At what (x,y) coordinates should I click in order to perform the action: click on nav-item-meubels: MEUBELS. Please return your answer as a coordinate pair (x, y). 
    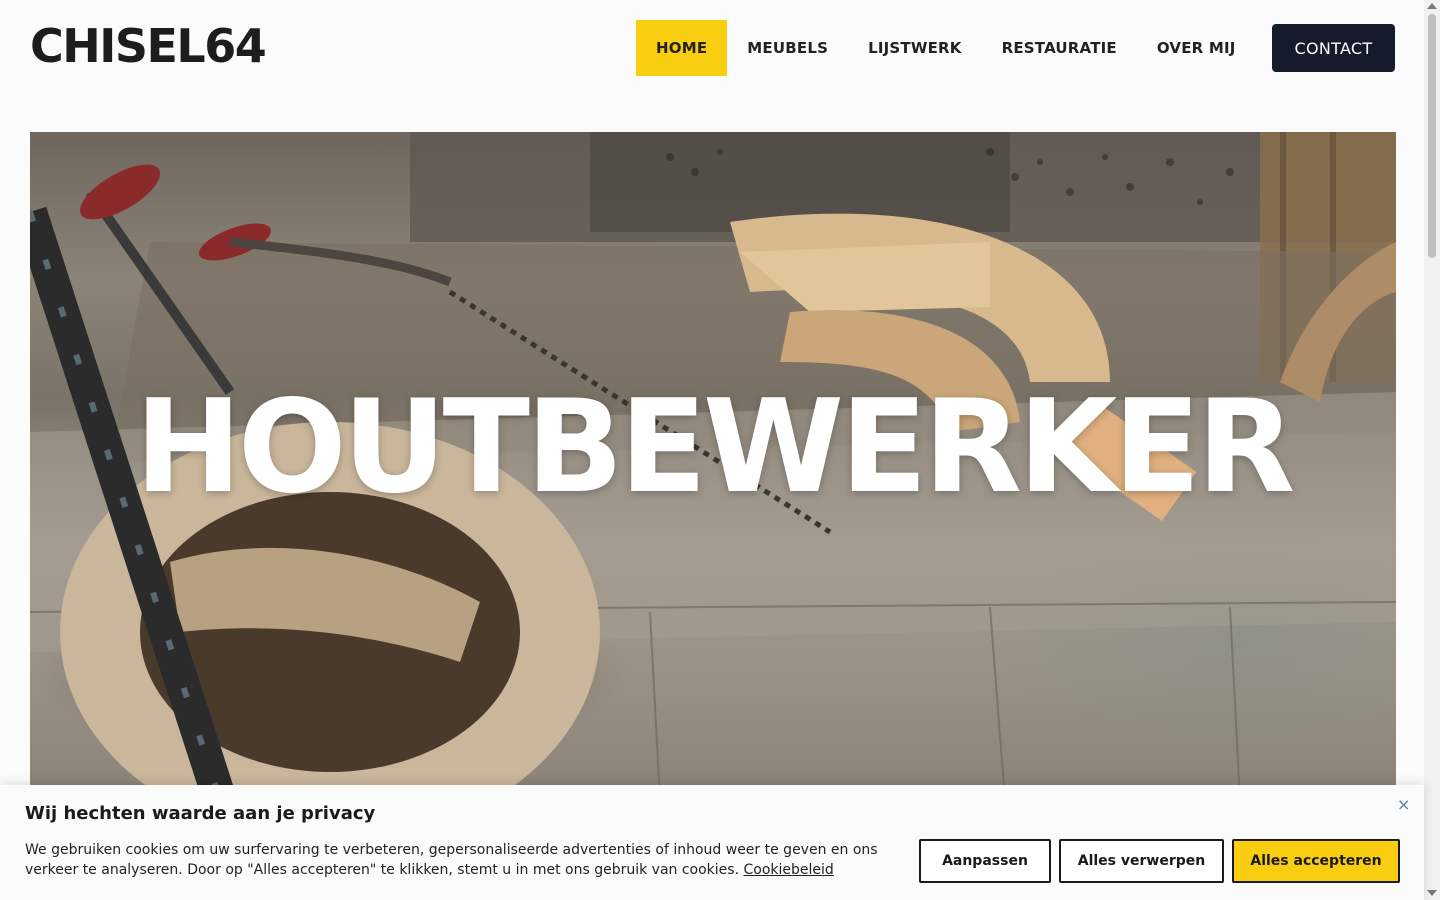
    Looking at the image, I should click on (787, 48).